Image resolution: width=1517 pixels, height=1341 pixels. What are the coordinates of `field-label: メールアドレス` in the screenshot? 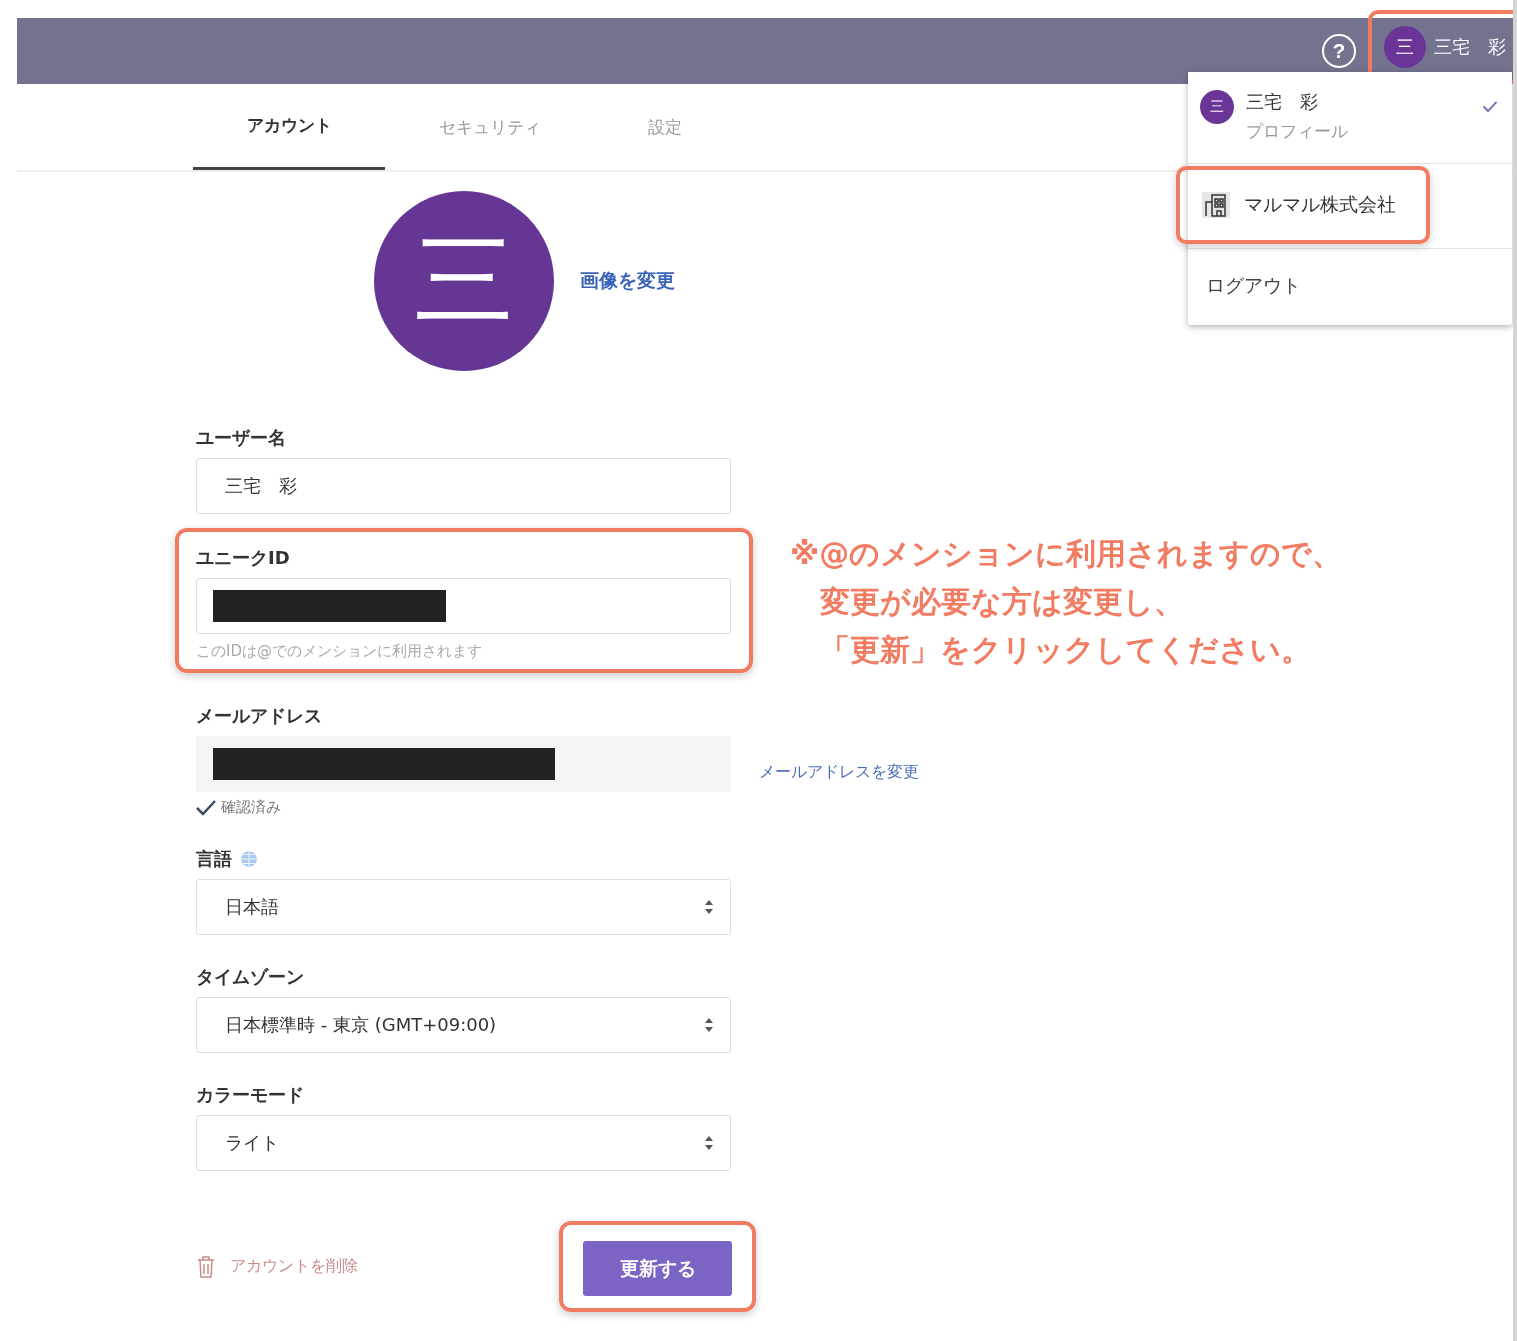 It's located at (259, 716).